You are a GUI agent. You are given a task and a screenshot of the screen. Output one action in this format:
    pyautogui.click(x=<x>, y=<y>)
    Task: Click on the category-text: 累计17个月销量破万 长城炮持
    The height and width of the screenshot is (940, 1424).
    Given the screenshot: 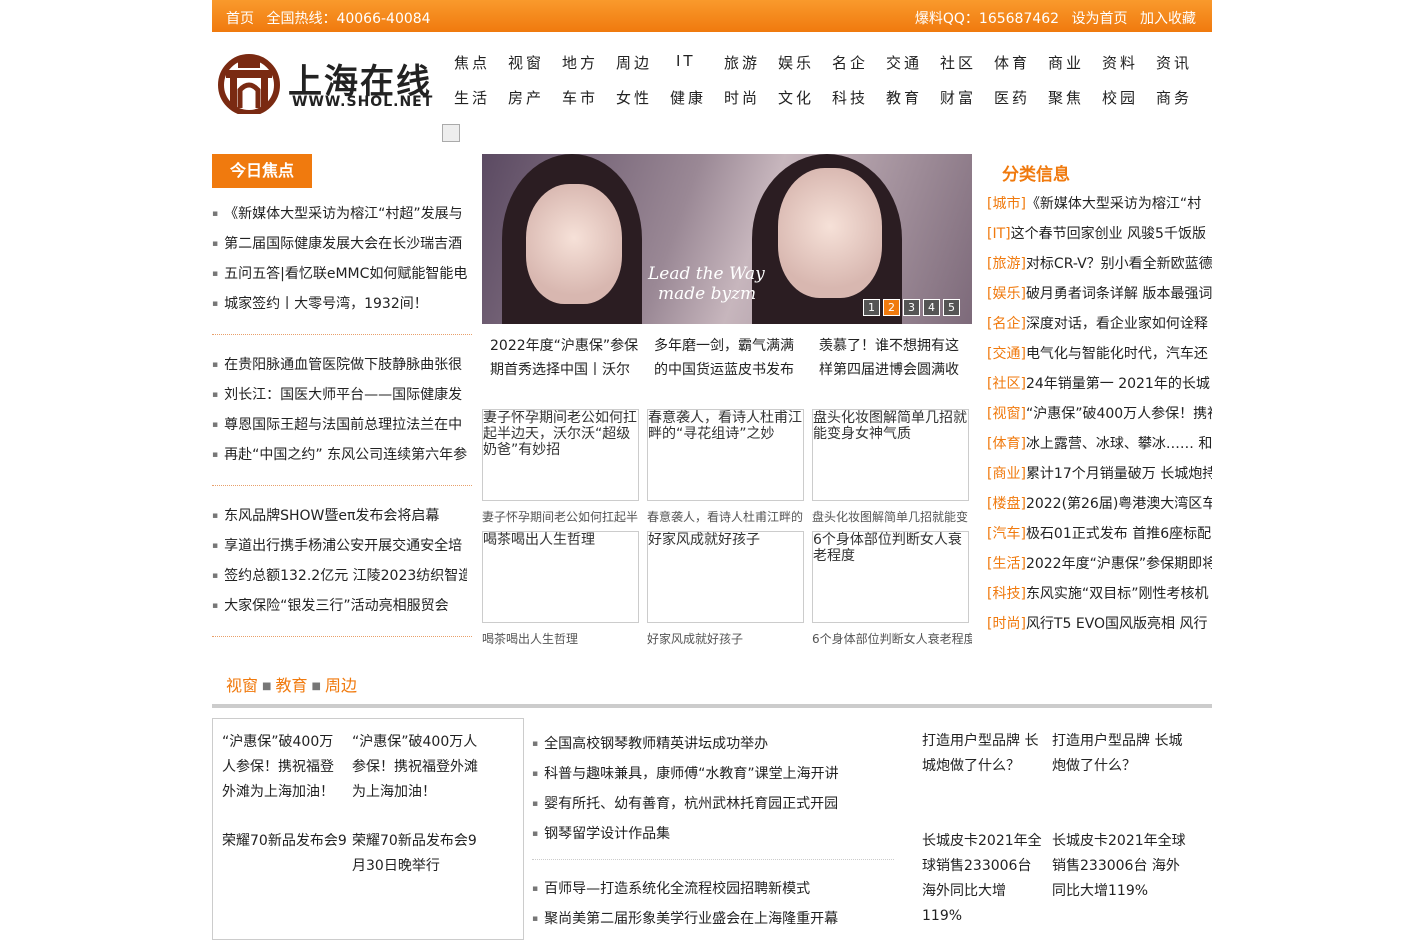 What is the action you would take?
    pyautogui.click(x=1119, y=474)
    